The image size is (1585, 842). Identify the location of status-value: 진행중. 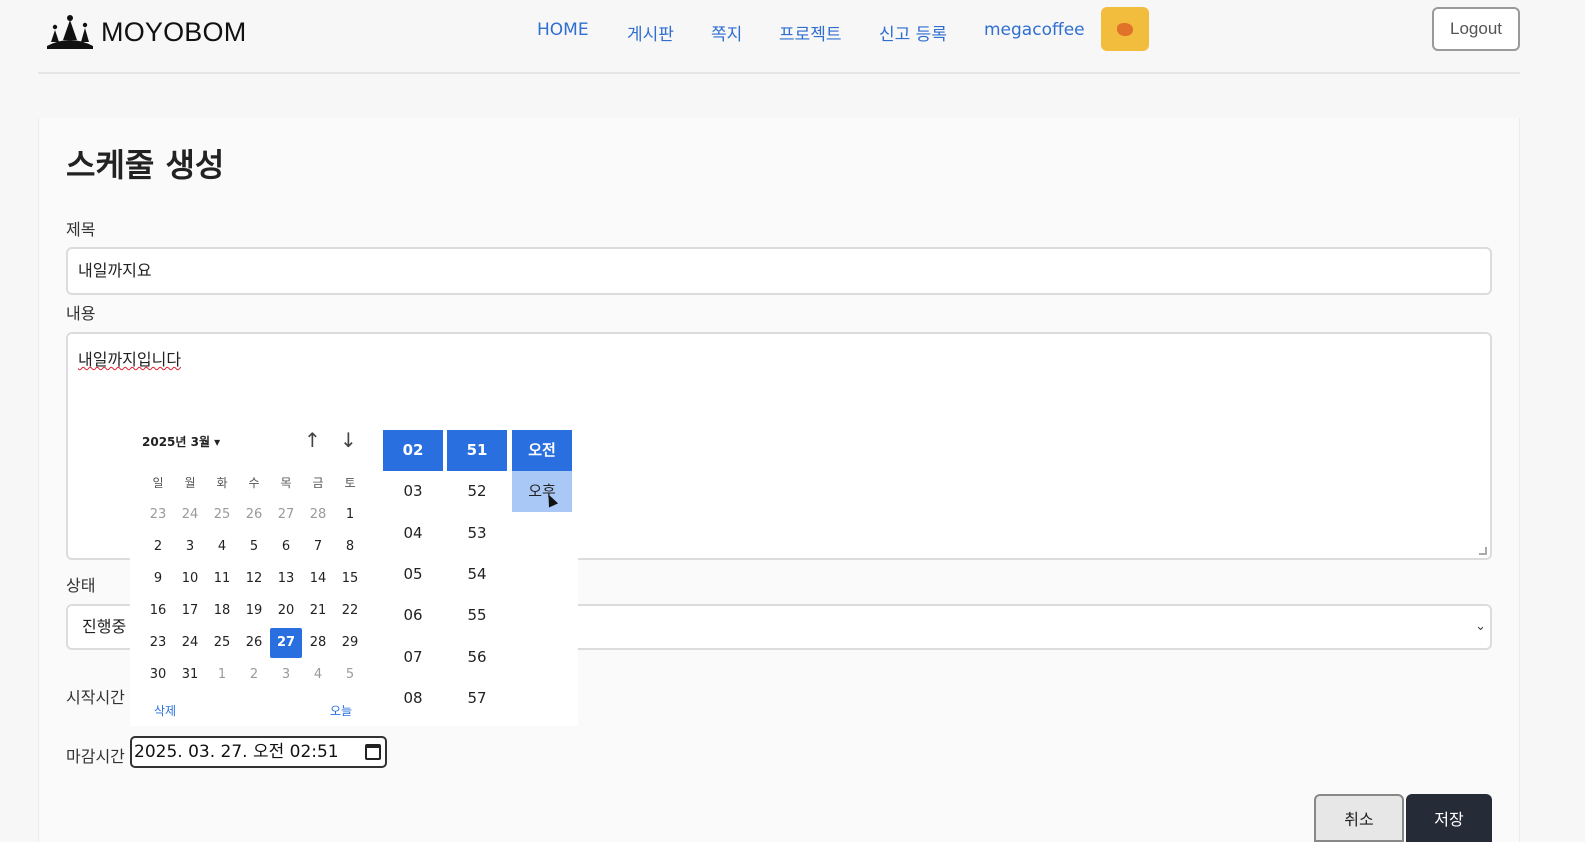
(104, 626).